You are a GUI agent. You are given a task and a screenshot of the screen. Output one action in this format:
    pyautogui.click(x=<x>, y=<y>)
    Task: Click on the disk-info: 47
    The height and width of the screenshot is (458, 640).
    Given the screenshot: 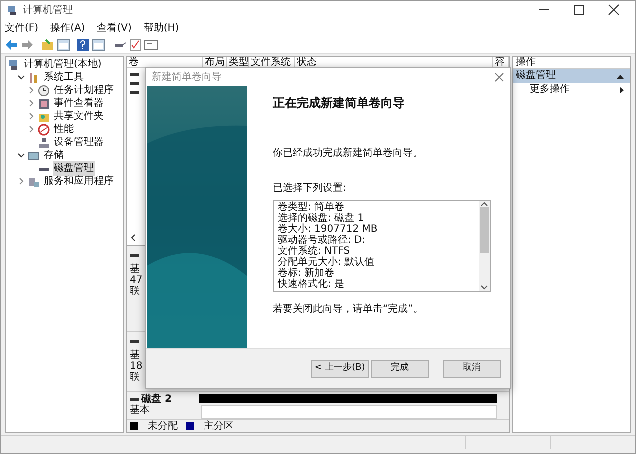 What is the action you would take?
    pyautogui.click(x=137, y=280)
    